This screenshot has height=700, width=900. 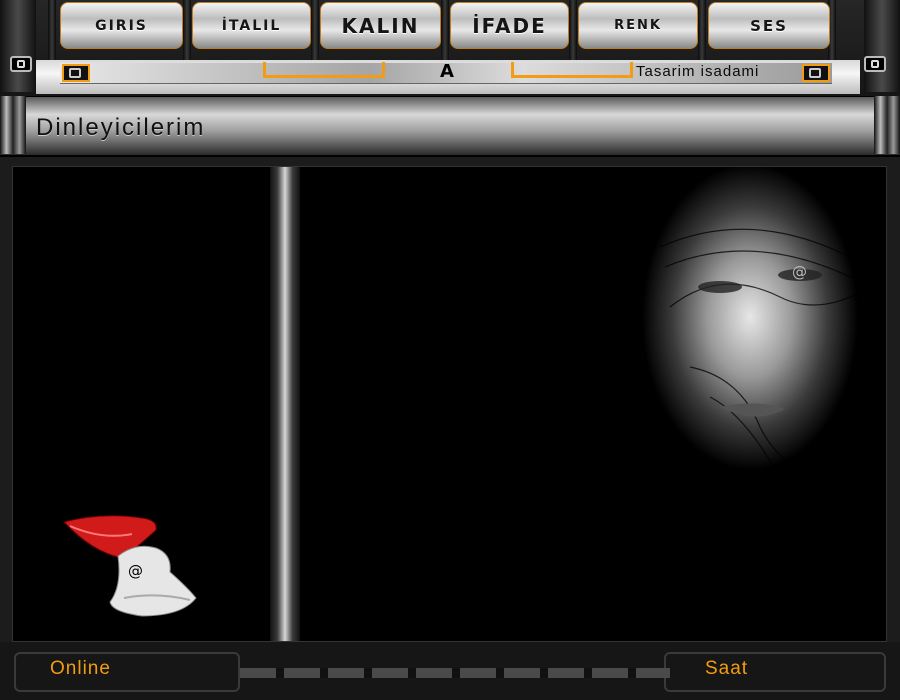 I want to click on footer-clock-frame, so click(x=775, y=672).